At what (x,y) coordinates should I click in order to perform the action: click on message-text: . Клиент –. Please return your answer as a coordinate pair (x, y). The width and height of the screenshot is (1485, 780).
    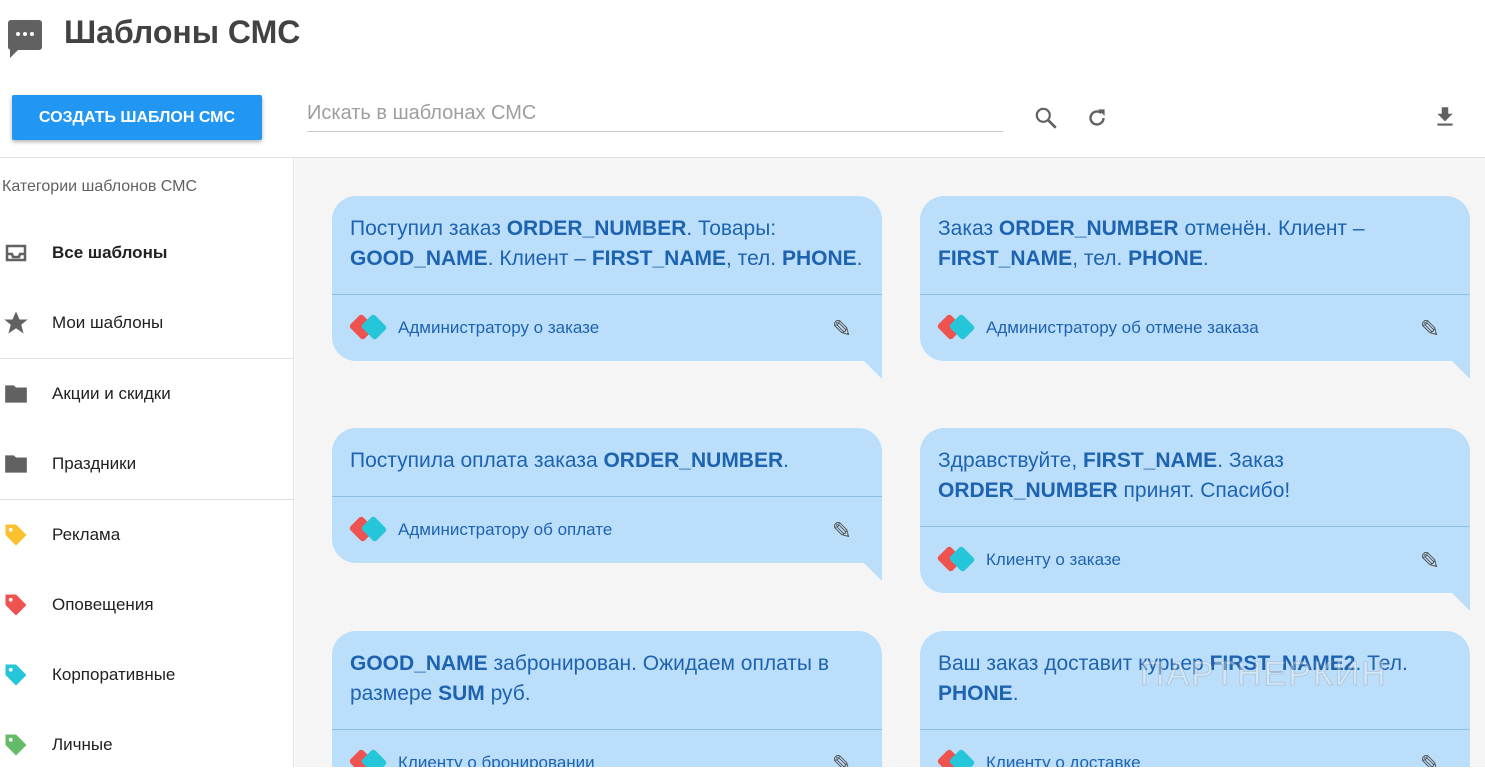
    Looking at the image, I should click on (539, 258).